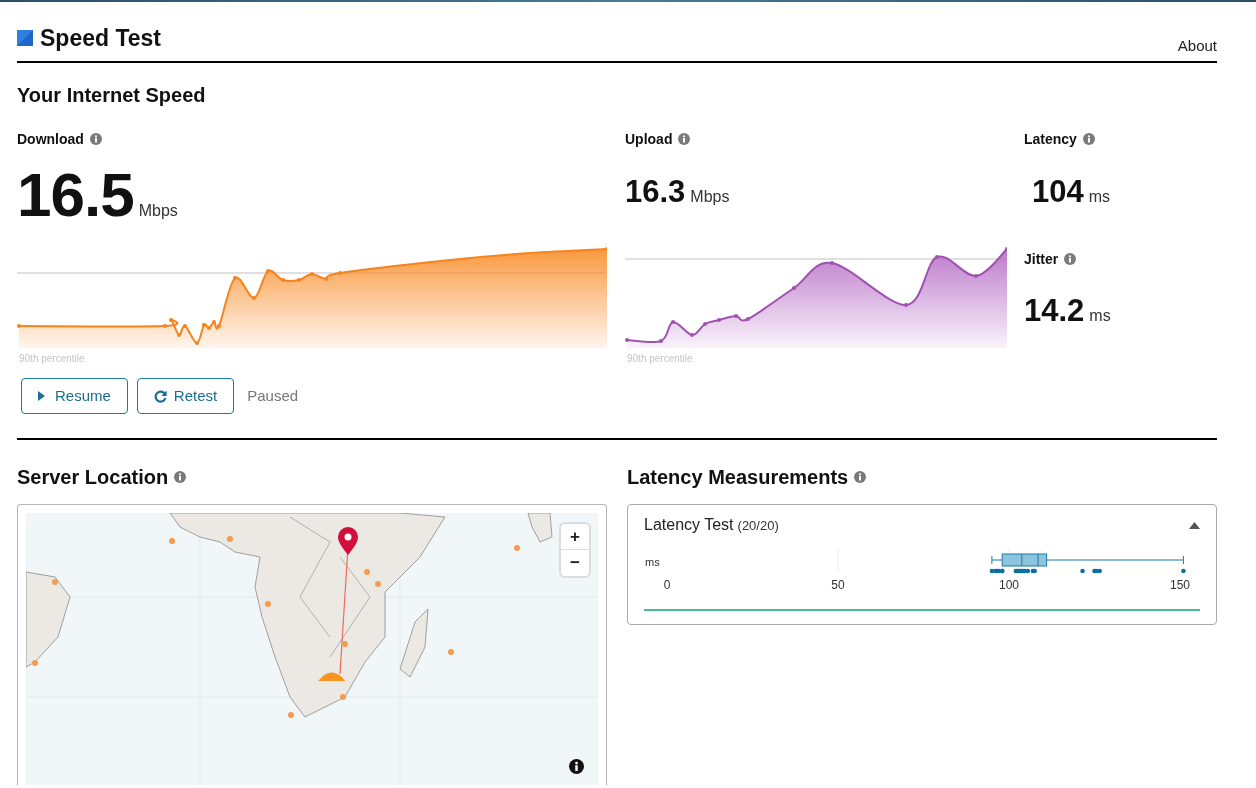 This screenshot has width=1256, height=788. I want to click on about-link: About, so click(1197, 46).